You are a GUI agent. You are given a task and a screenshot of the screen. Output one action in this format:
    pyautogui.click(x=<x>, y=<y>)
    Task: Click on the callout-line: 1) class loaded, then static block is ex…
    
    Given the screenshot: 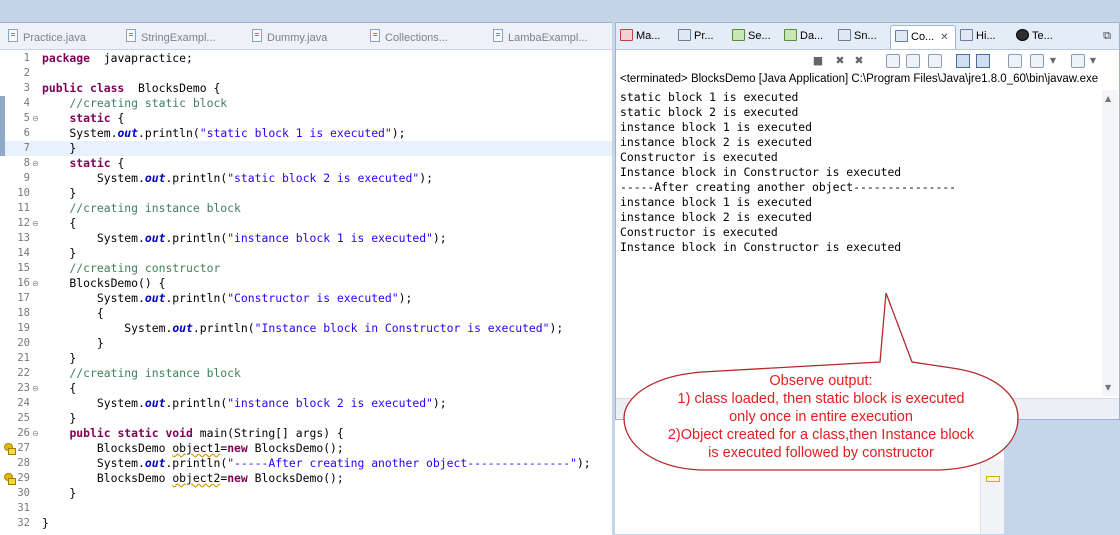 What is the action you would take?
    pyautogui.click(x=821, y=399)
    